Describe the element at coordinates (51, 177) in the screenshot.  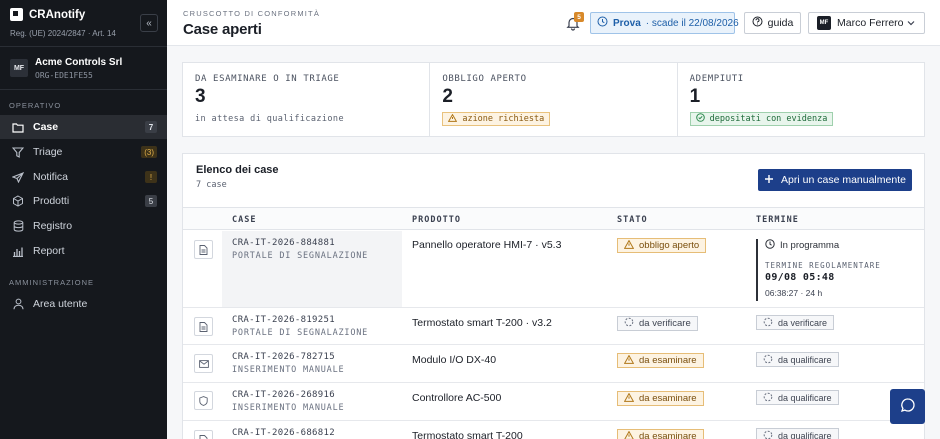
I see `sidebar-item-label: Notifica` at that location.